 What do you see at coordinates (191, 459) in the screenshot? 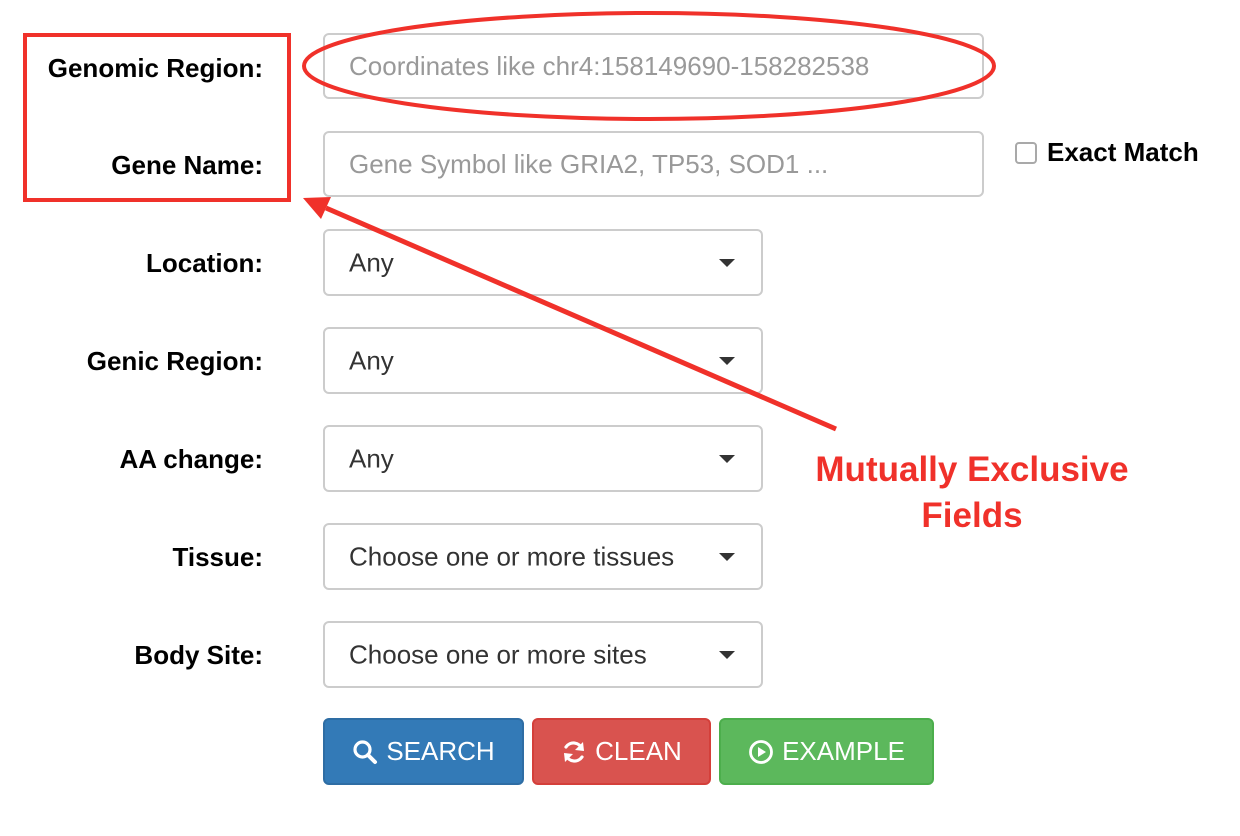
I see `aa-change-label: AA change:` at bounding box center [191, 459].